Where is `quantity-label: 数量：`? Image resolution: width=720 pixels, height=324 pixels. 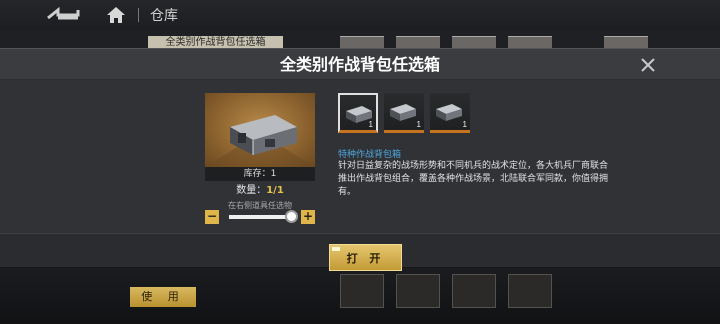
quantity-label: 数量： is located at coordinates (251, 190).